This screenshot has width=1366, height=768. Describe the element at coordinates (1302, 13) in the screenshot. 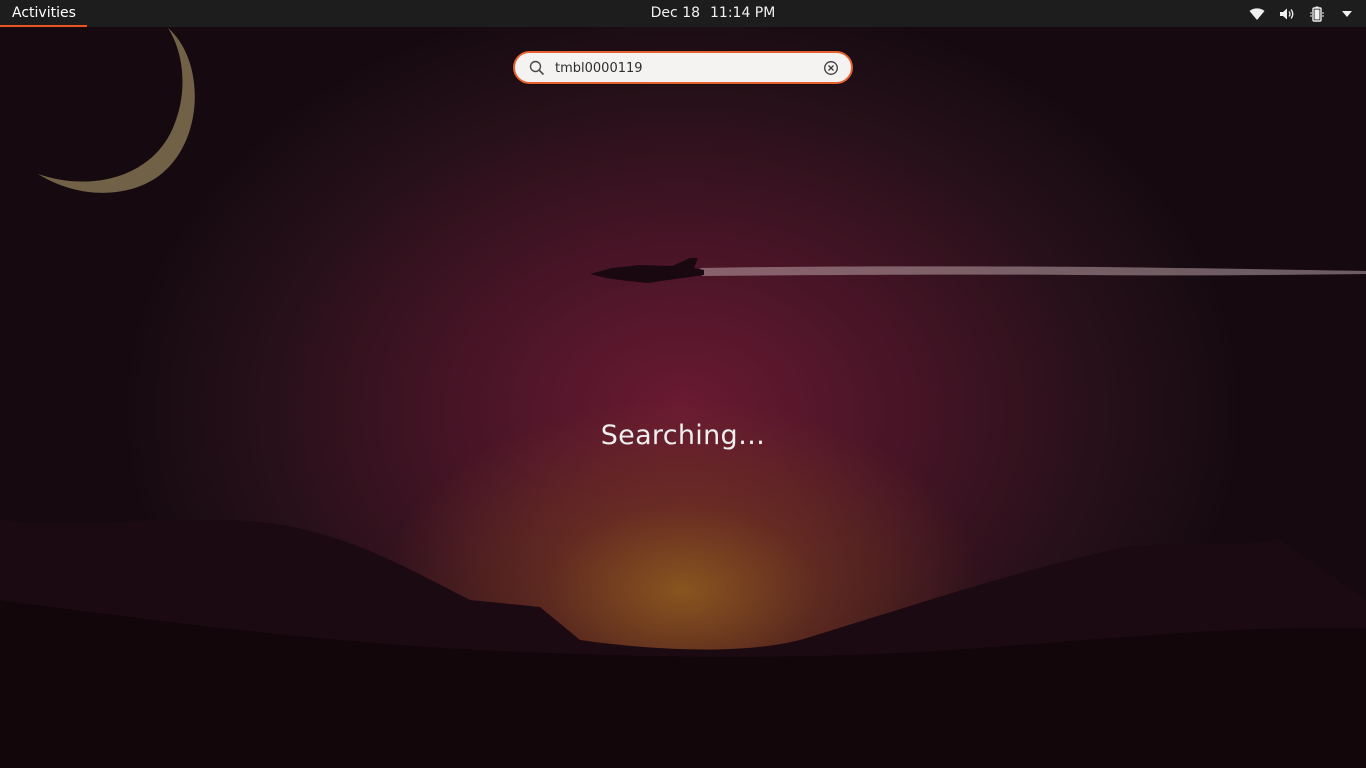

I see `system-tray` at that location.